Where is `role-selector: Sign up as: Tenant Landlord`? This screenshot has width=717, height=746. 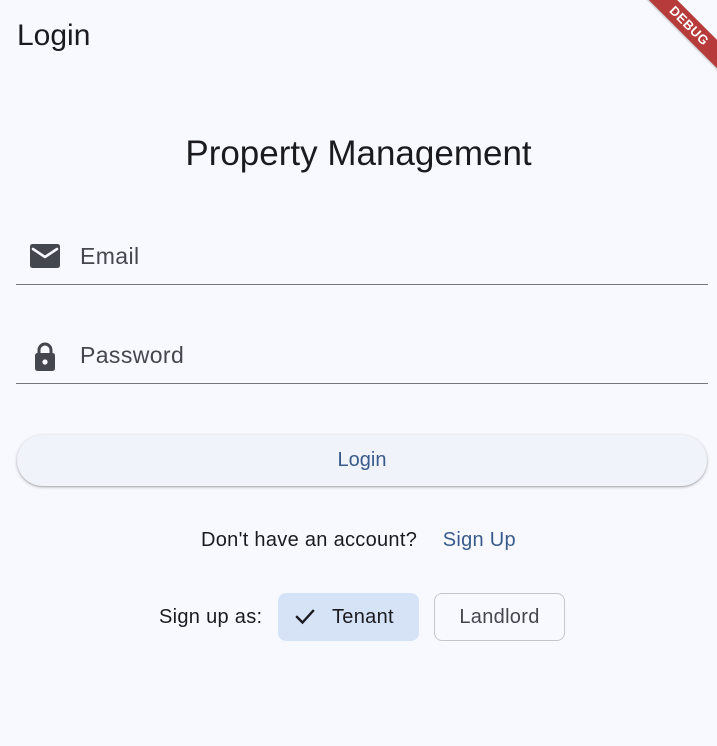 role-selector: Sign up as: Tenant Landlord is located at coordinates (358, 617).